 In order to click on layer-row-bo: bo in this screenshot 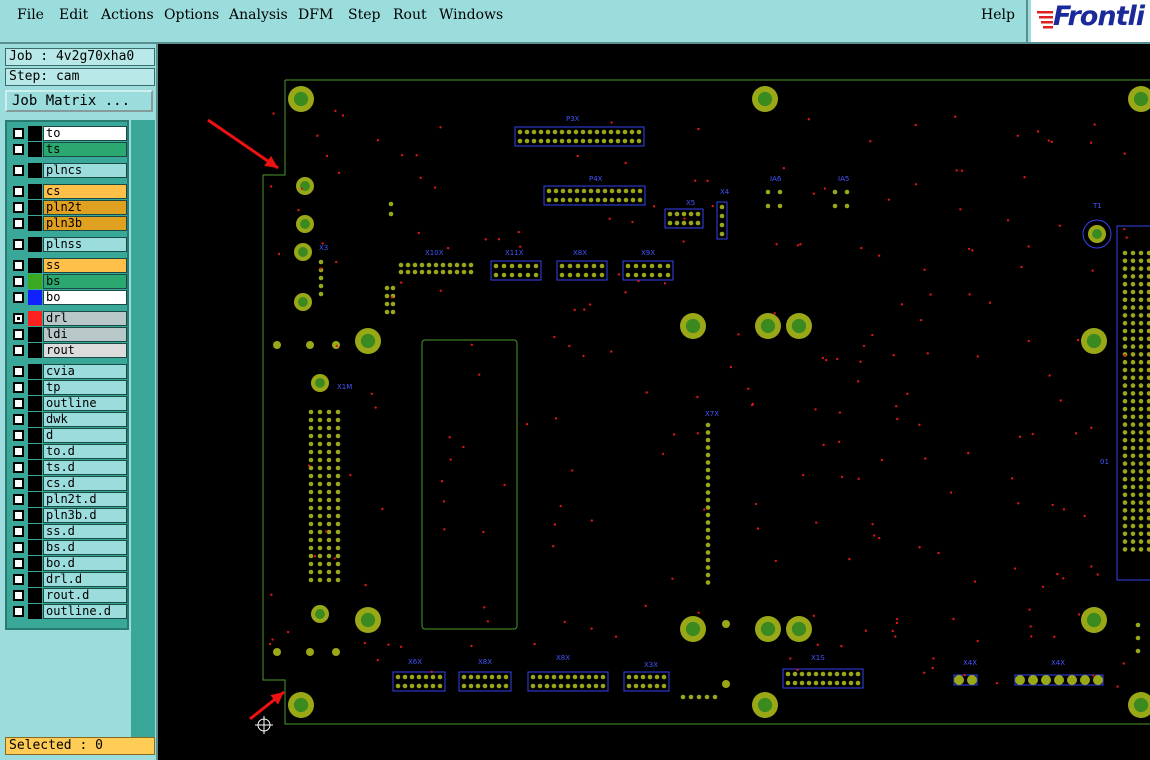, I will do `click(68, 297)`.